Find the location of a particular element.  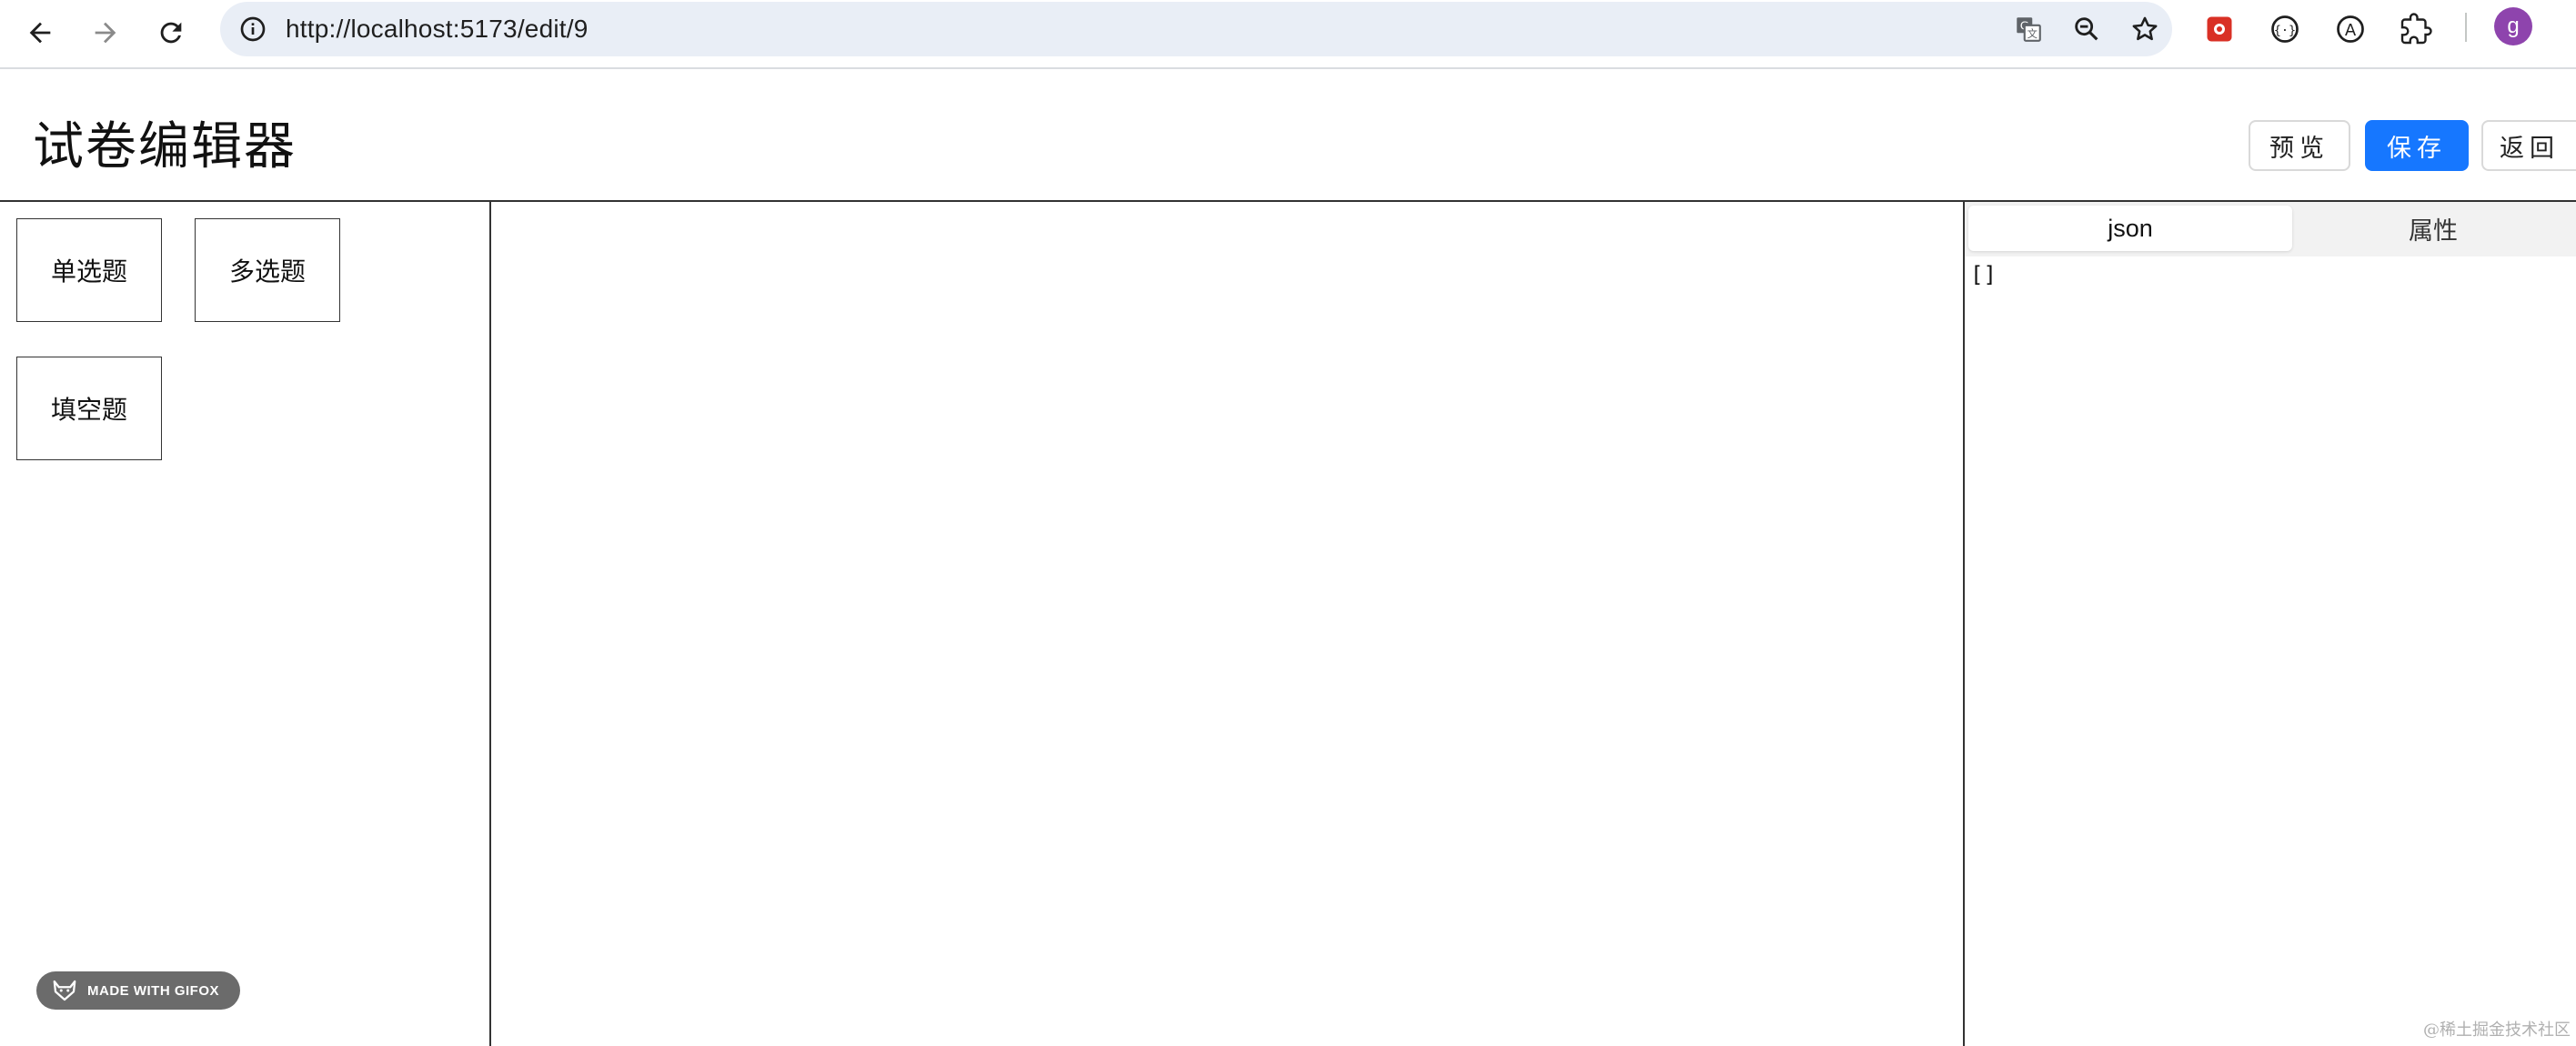

back-button is located at coordinates (40, 32).